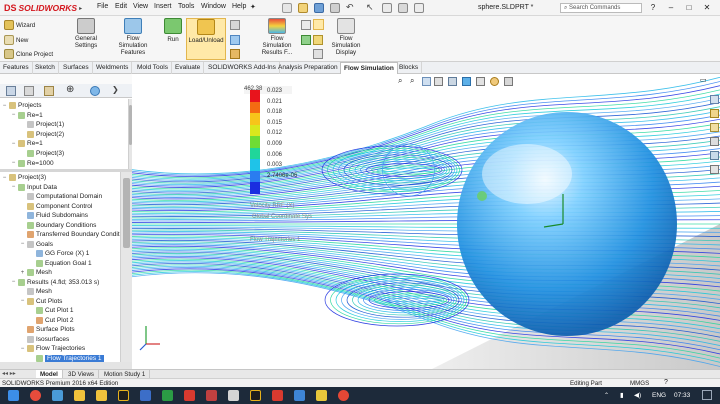 The height and width of the screenshot is (404, 720). I want to click on clone-project-button: Clone Project, so click(28, 54).